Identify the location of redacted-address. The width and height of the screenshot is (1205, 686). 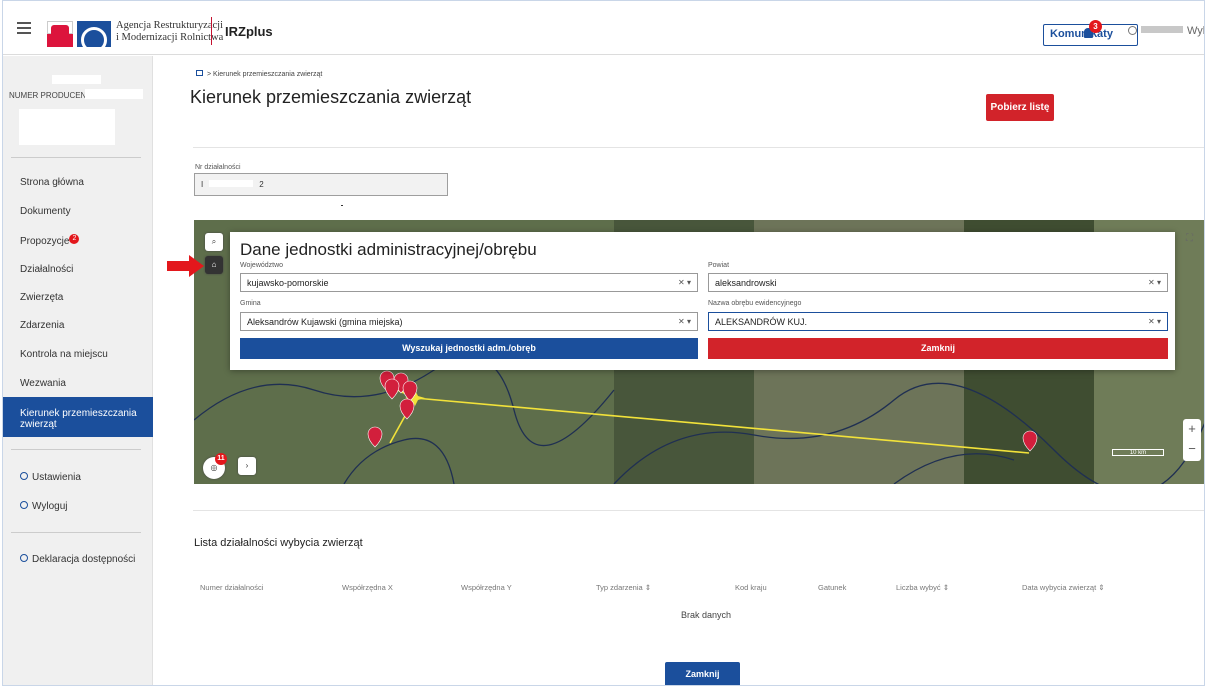
(67, 127).